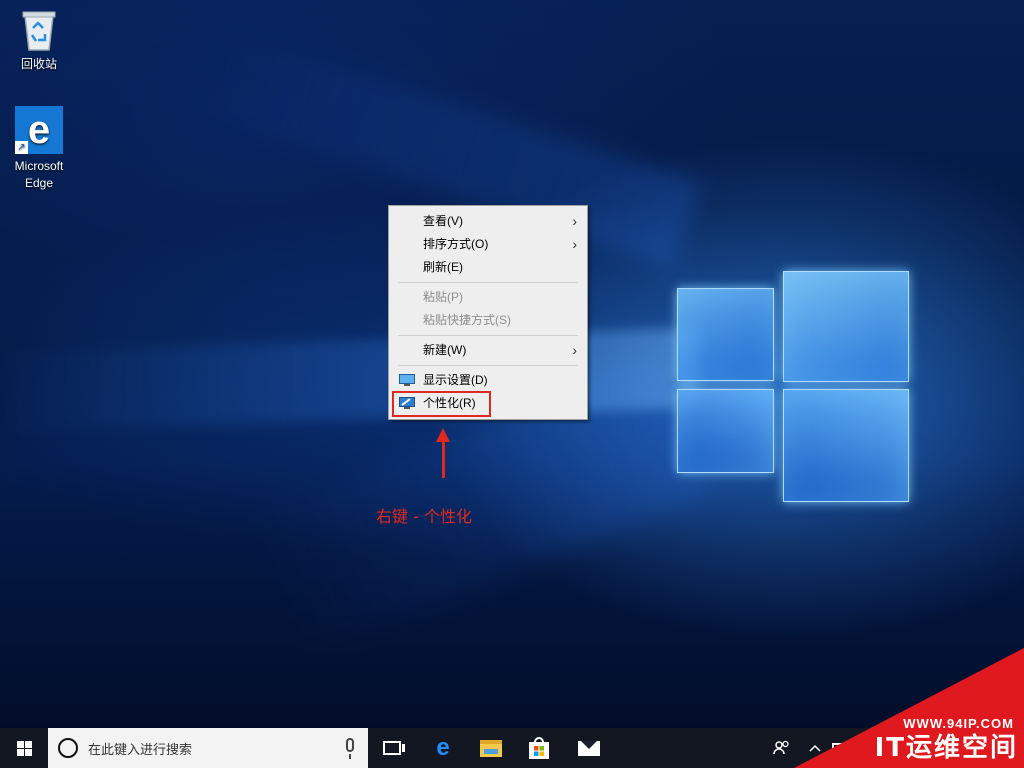  I want to click on people-icon, so click(781, 747).